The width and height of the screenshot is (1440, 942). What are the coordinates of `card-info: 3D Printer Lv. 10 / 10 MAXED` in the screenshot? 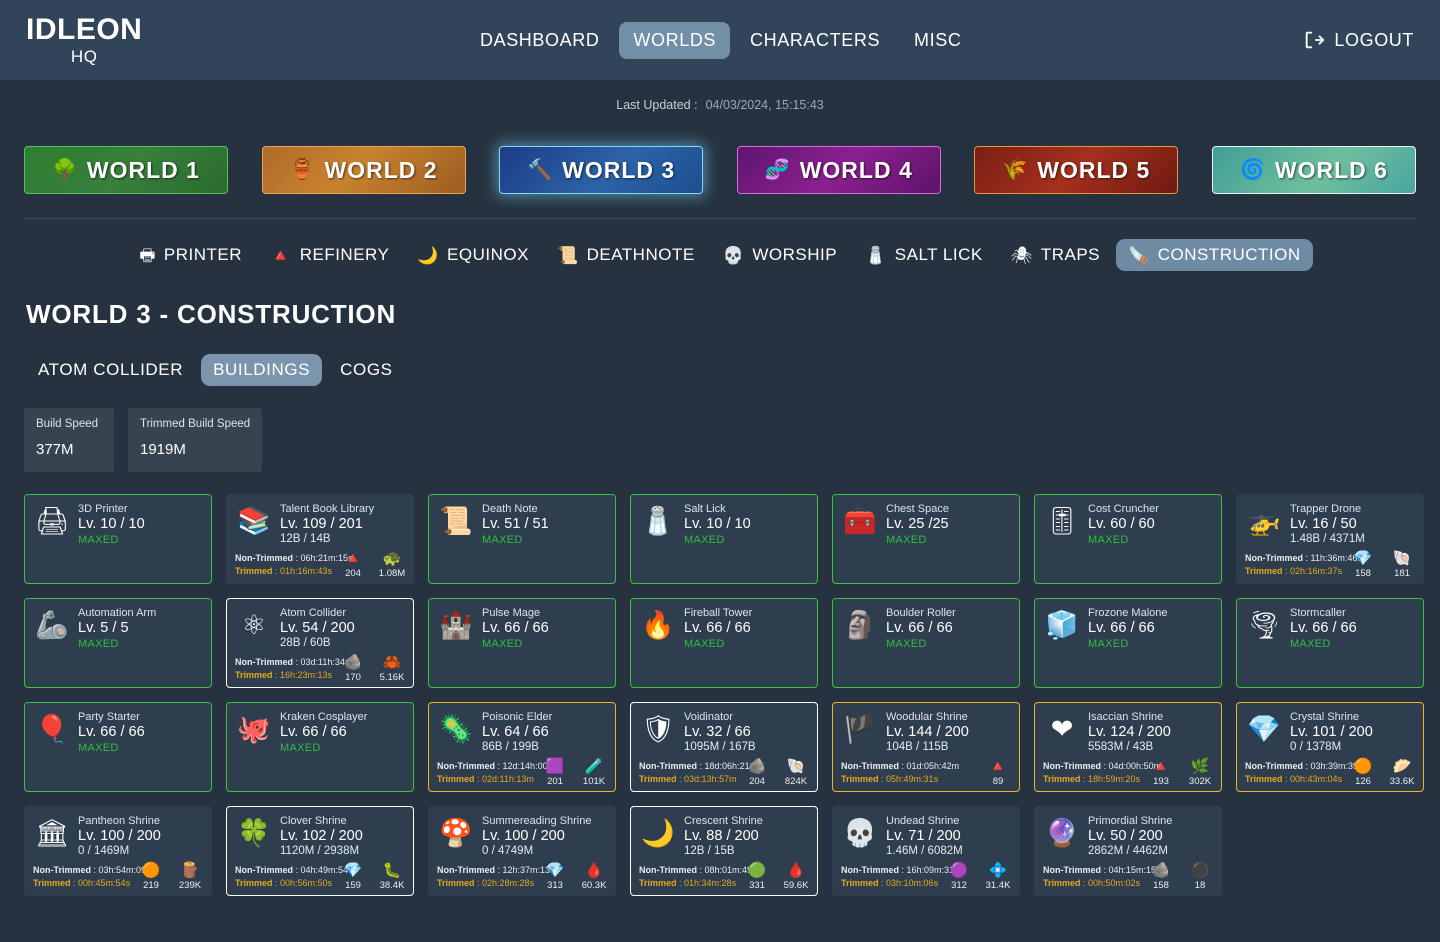 It's located at (140, 524).